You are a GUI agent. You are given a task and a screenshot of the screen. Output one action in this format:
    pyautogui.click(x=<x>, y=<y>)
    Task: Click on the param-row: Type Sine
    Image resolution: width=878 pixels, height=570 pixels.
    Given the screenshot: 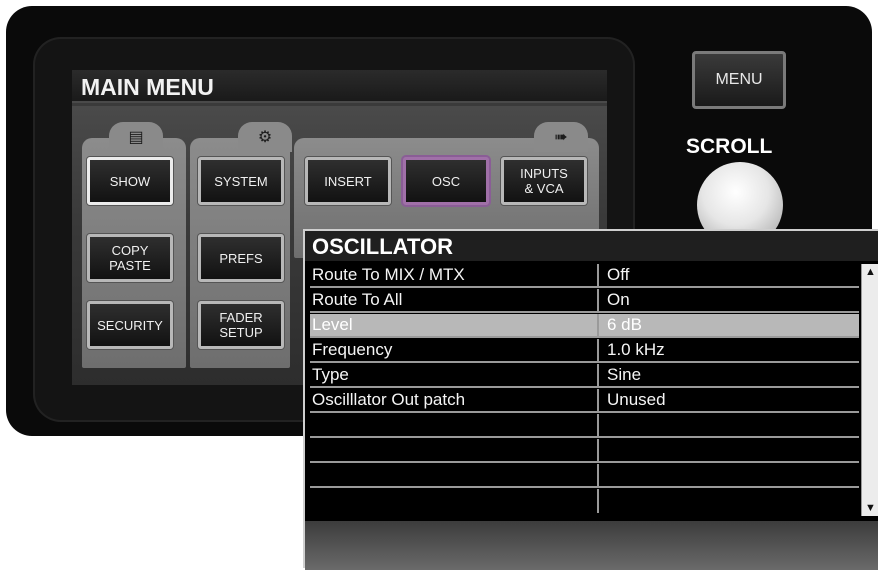 What is the action you would take?
    pyautogui.click(x=584, y=376)
    